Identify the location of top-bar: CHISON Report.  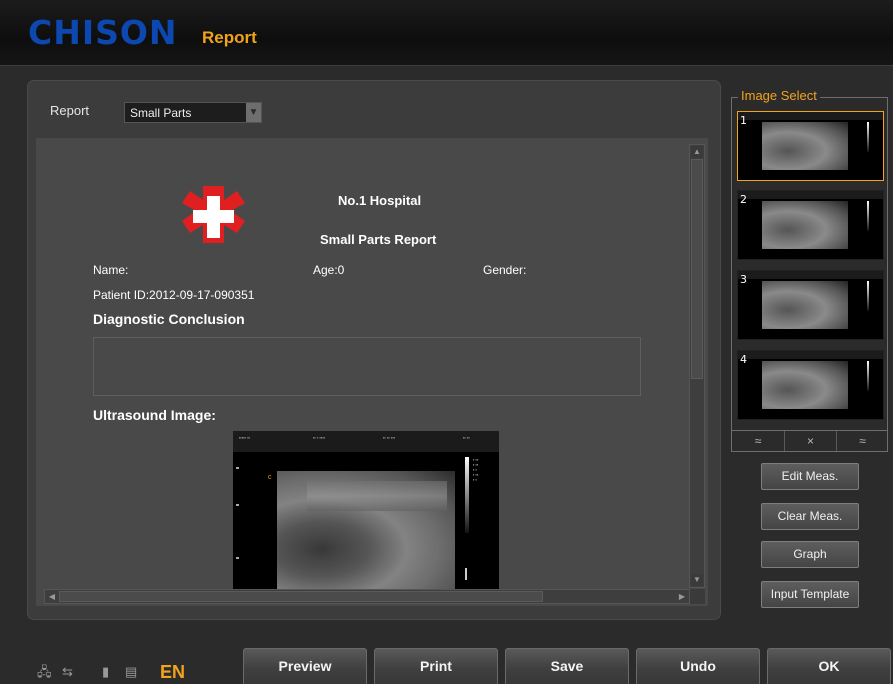
(446, 33).